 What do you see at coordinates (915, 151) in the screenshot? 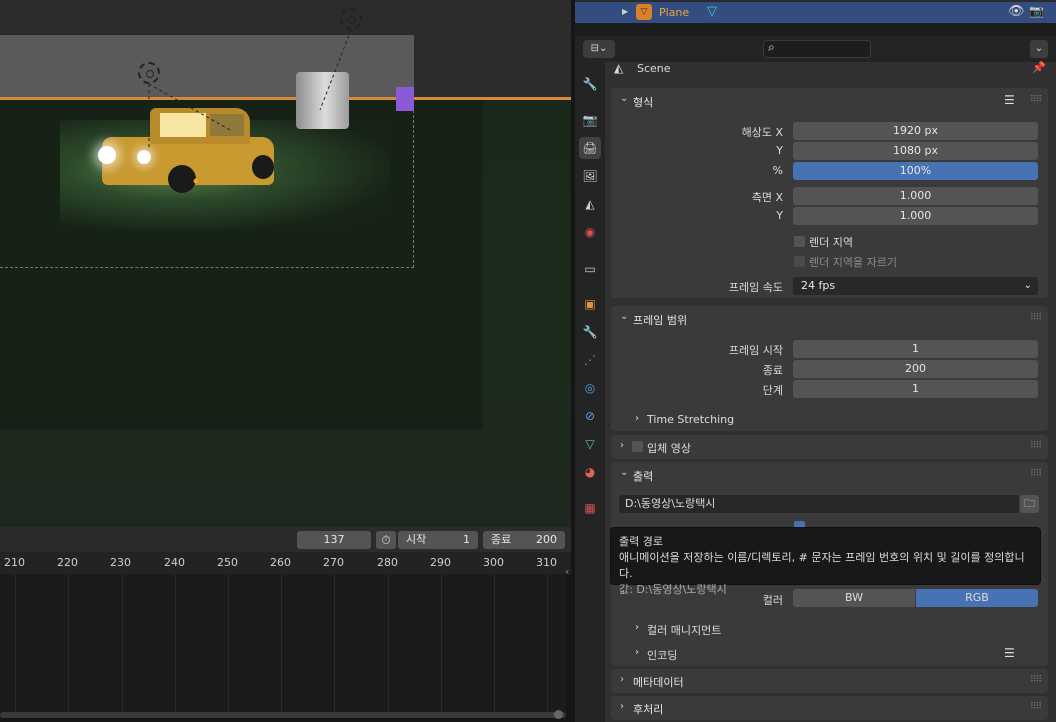
I see `resolution-y-field: 1080 px` at bounding box center [915, 151].